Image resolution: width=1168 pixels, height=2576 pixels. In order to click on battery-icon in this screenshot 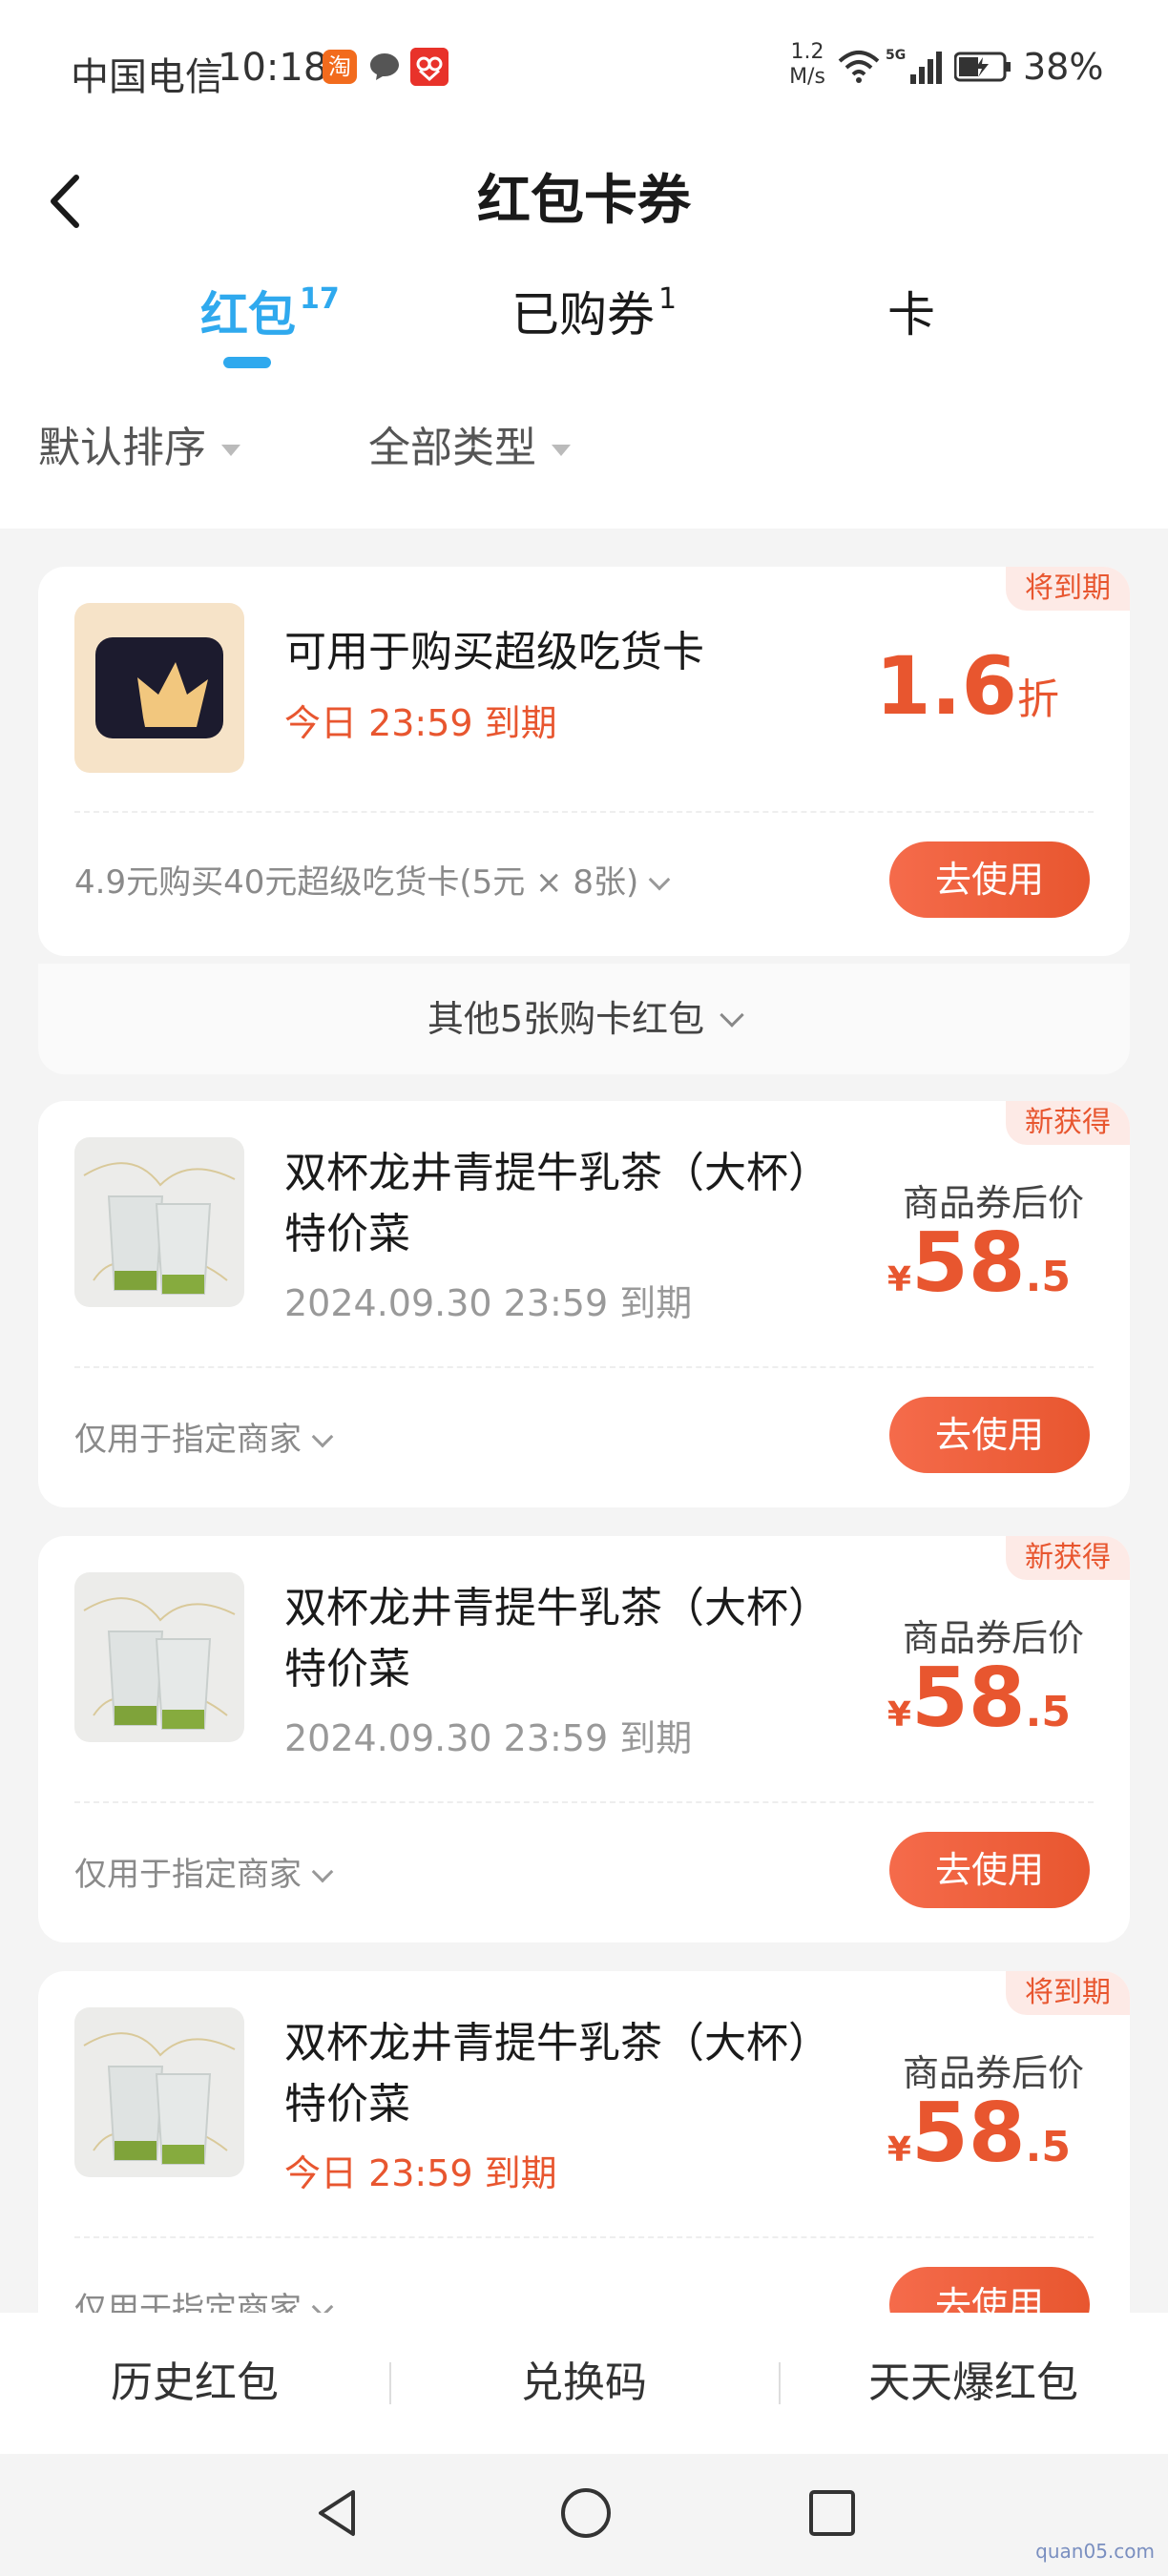, I will do `click(983, 67)`.